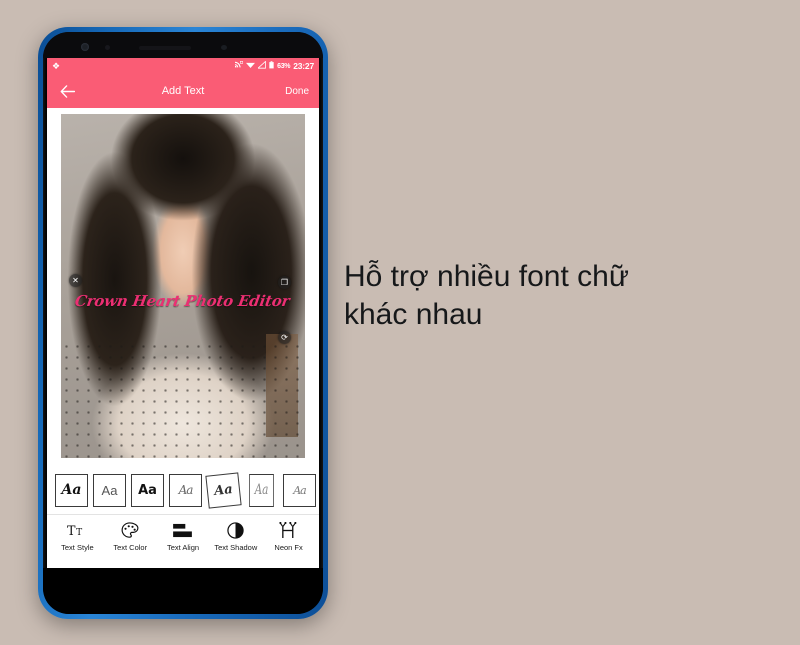 Image resolution: width=800 pixels, height=645 pixels. I want to click on font-tile-serif-italic: Aa, so click(71, 490).